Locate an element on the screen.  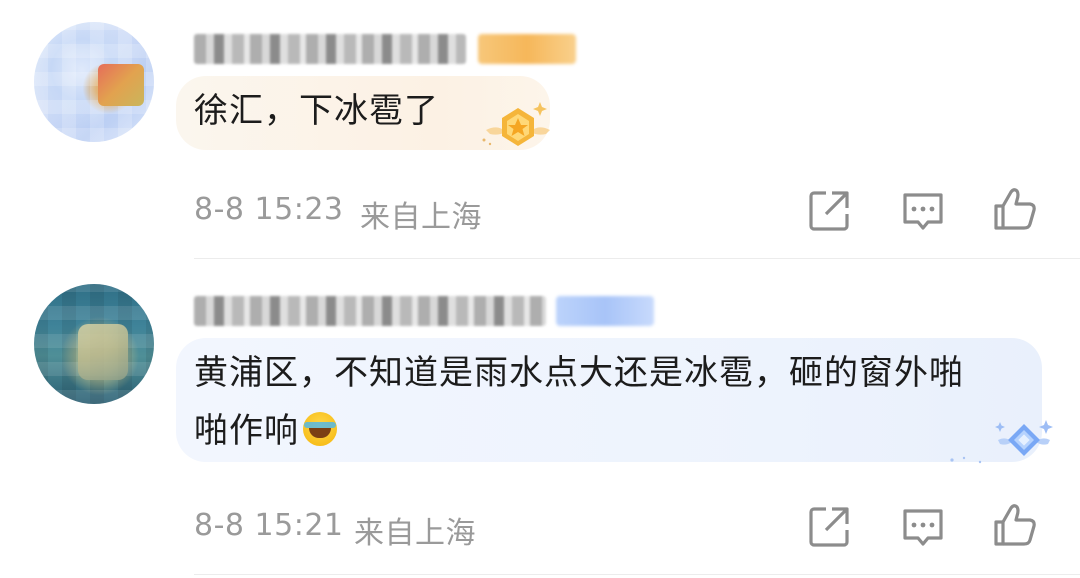
comment-text: 徐汇，下冰雹了 is located at coordinates (316, 111).